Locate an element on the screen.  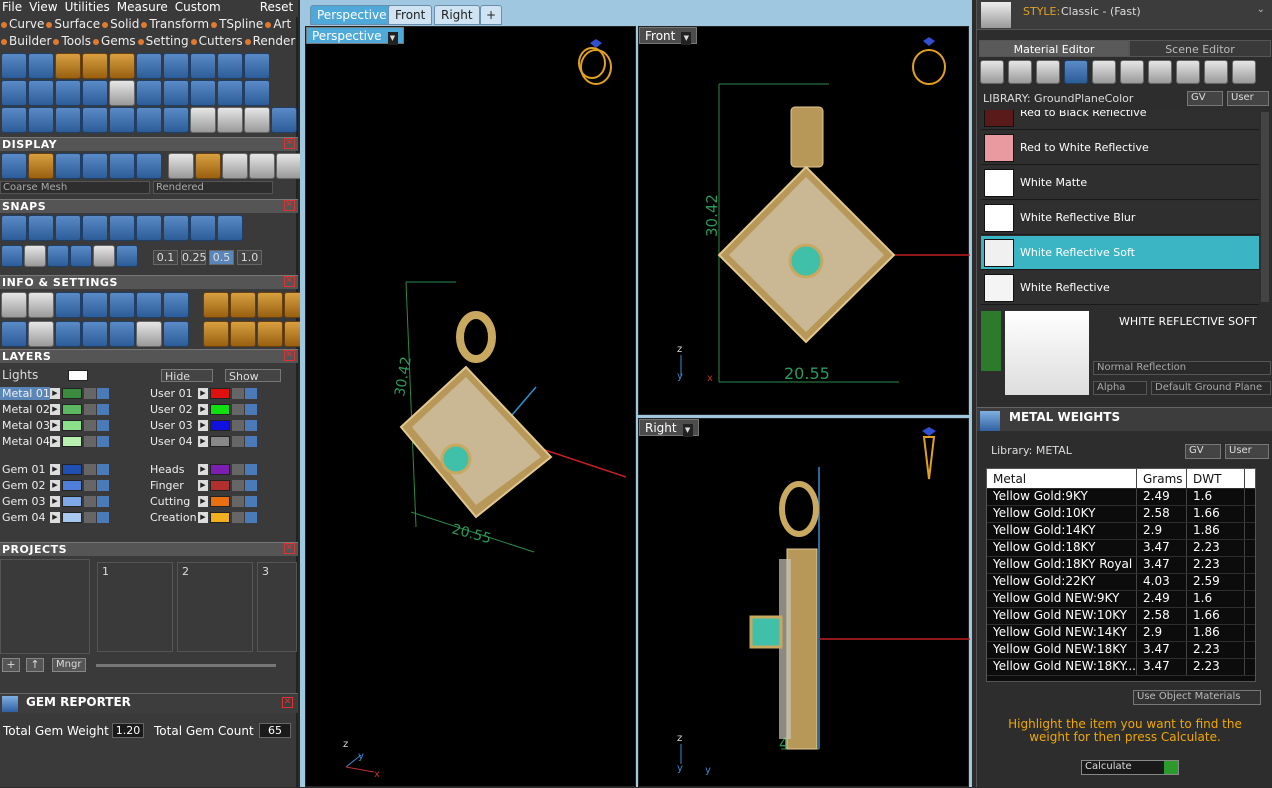
layer-name: Gem 02 is located at coordinates (25, 485).